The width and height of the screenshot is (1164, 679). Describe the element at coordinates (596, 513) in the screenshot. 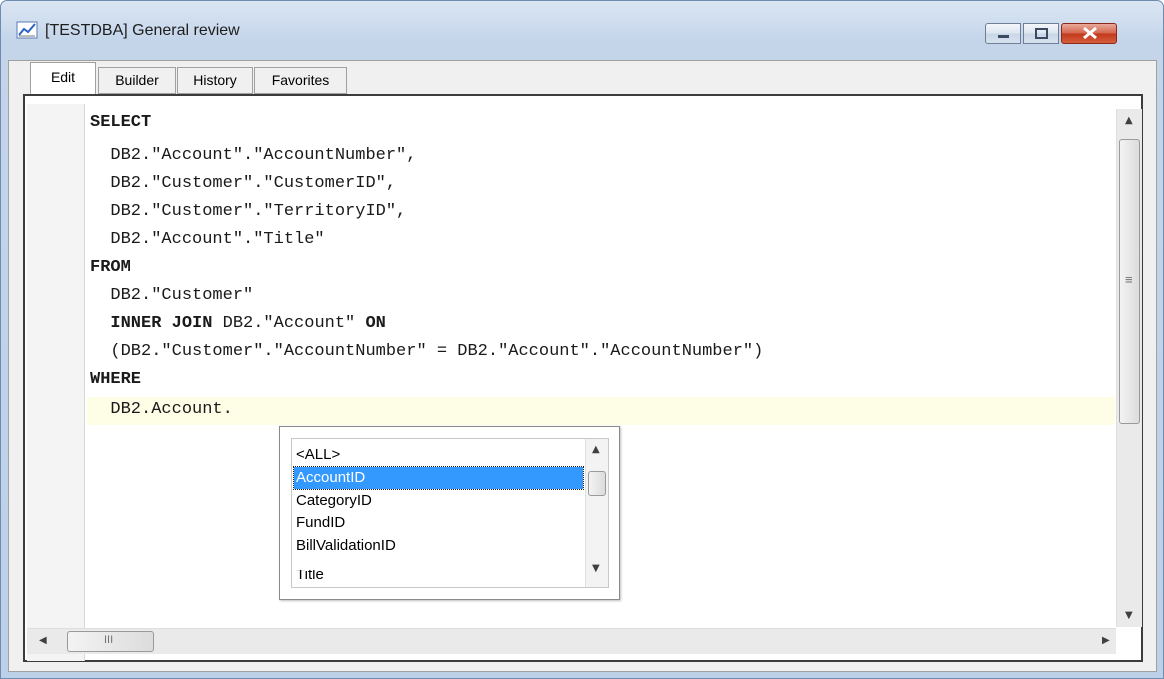

I see `autocomplete-scrollbar: ▲ ▼` at that location.